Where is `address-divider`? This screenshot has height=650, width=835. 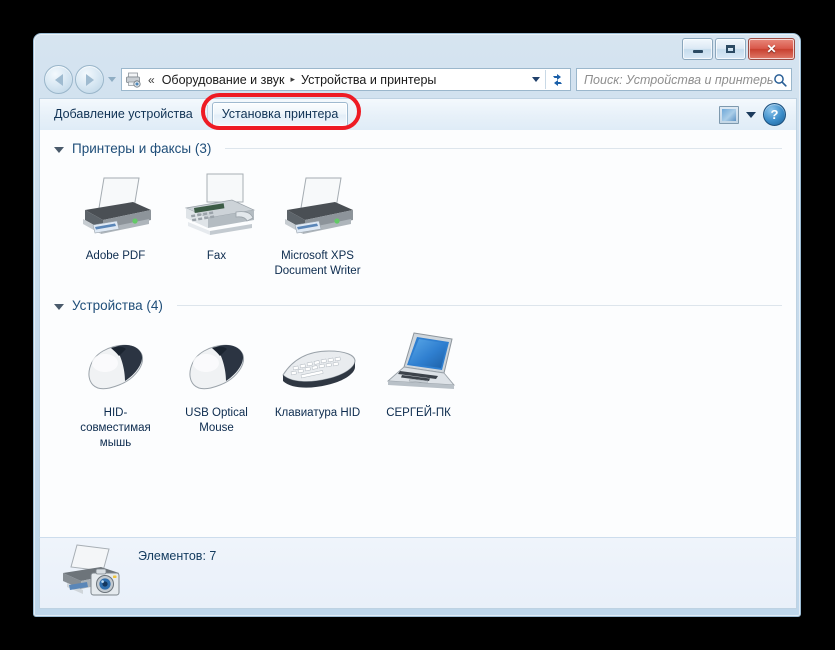
address-divider is located at coordinates (545, 79).